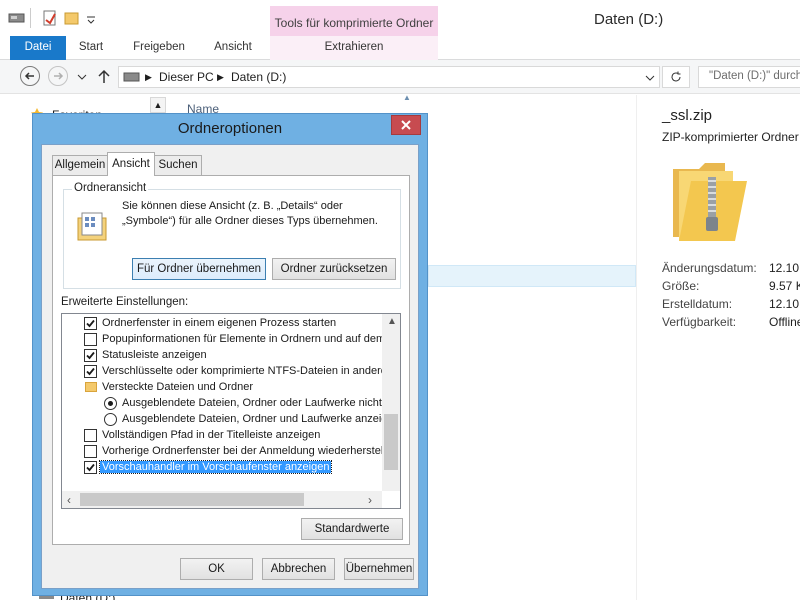  I want to click on dialog-close-button, so click(406, 125).